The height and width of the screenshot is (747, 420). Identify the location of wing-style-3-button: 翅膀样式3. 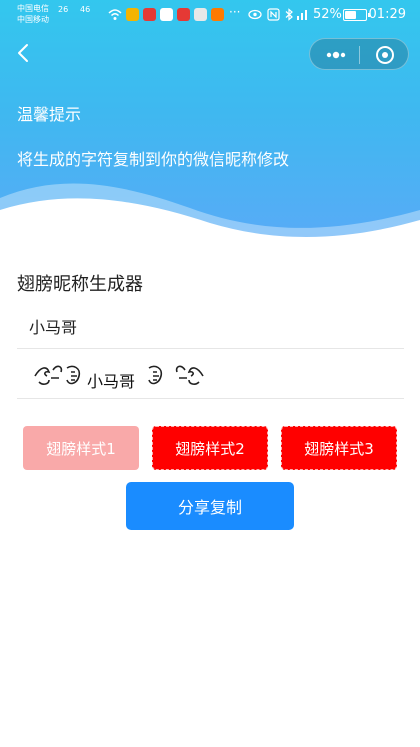
(339, 448).